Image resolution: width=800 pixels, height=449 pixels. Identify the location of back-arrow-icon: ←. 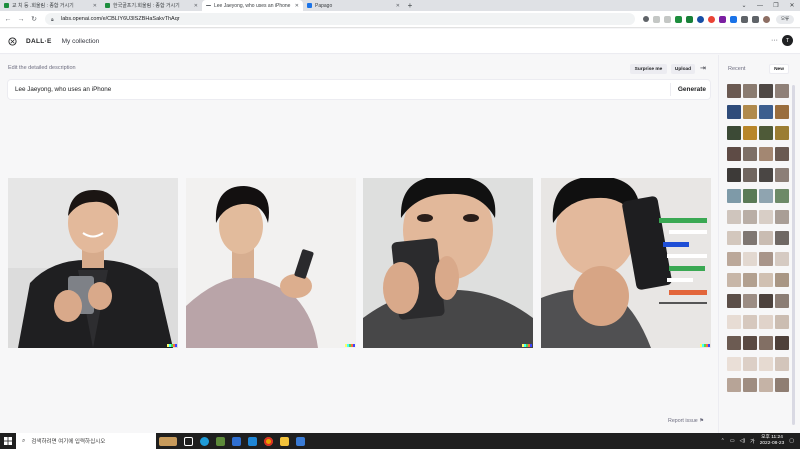
(8, 19).